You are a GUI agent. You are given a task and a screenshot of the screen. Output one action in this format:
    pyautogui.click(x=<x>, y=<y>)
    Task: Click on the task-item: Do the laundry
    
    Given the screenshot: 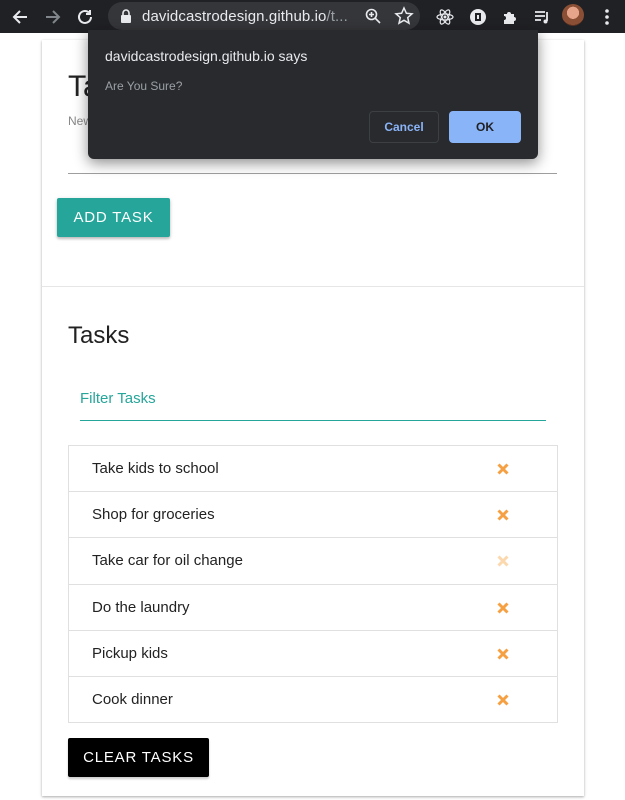 What is the action you would take?
    pyautogui.click(x=313, y=608)
    